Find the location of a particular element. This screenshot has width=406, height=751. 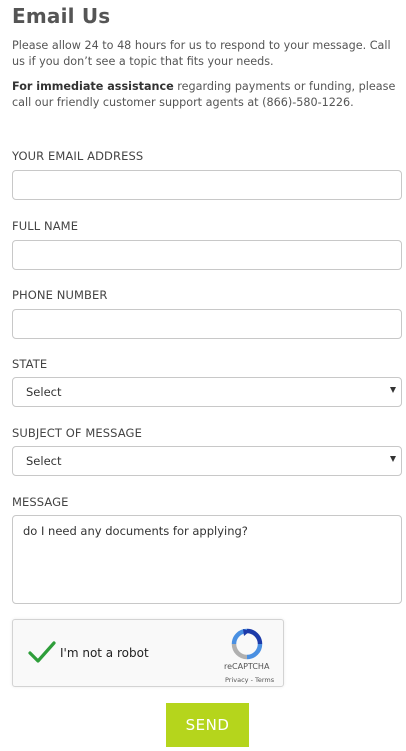

message-label: MESSAGE is located at coordinates (40, 502).